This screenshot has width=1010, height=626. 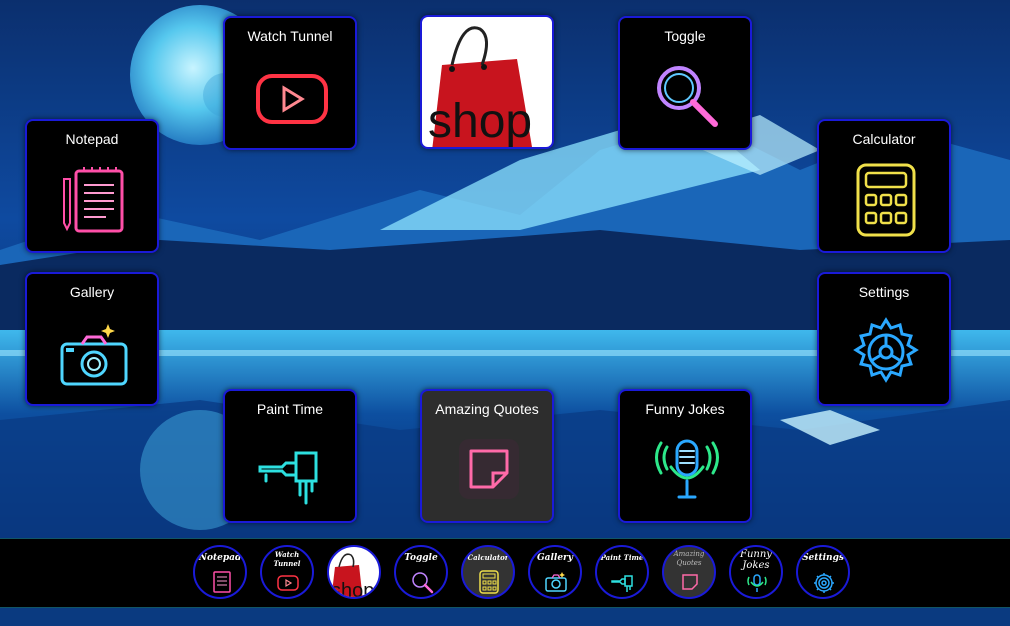 I want to click on dock-settings-label: Settings, so click(x=823, y=558).